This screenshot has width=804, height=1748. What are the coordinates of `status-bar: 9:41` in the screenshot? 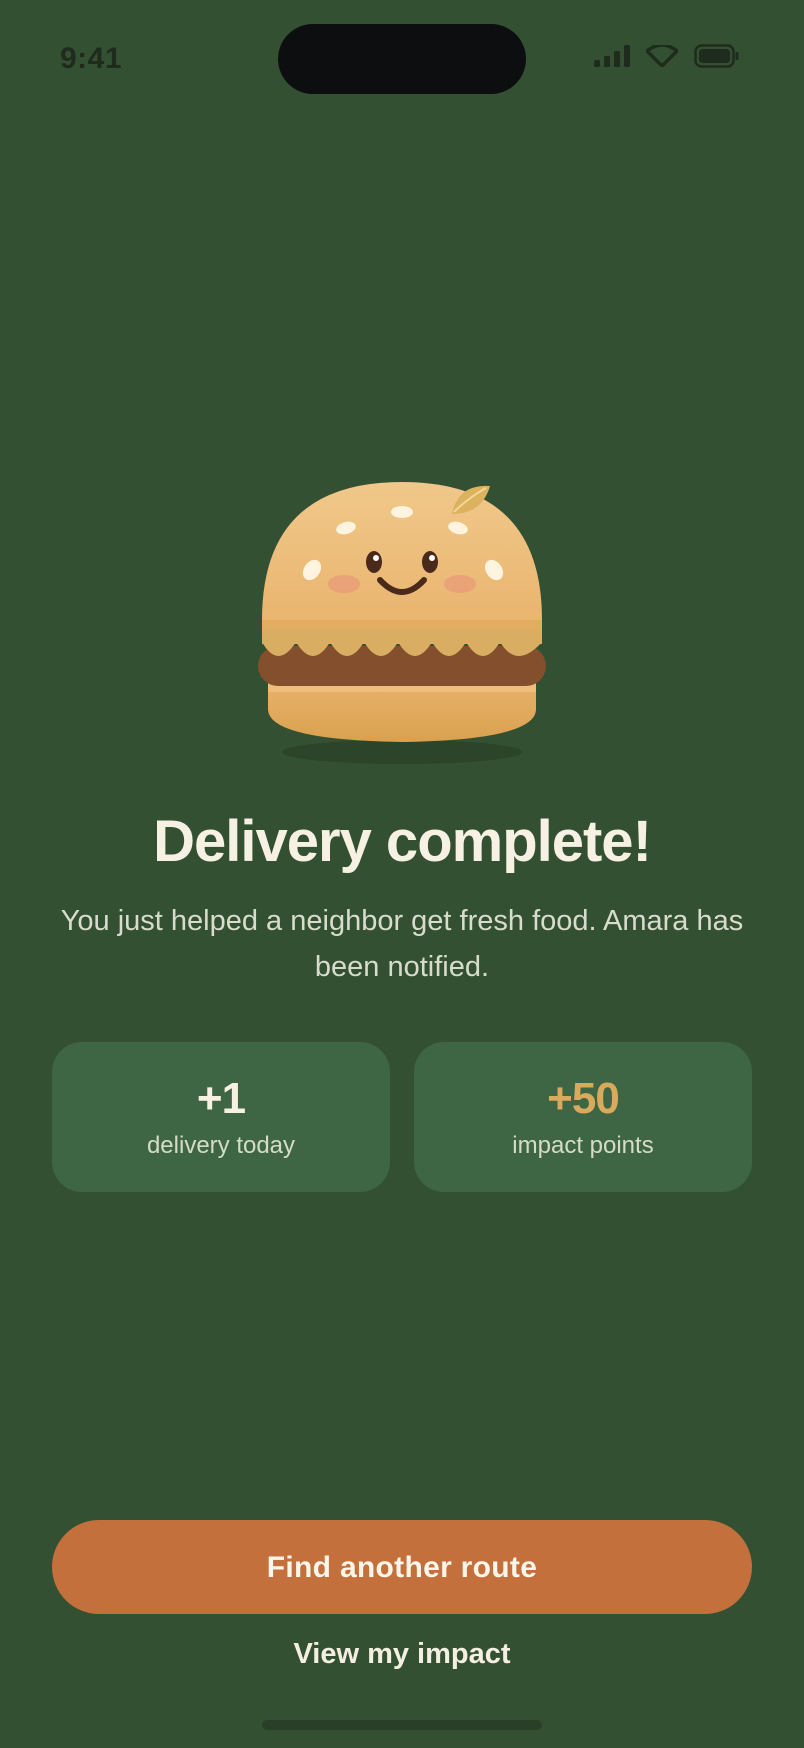 It's located at (402, 60).